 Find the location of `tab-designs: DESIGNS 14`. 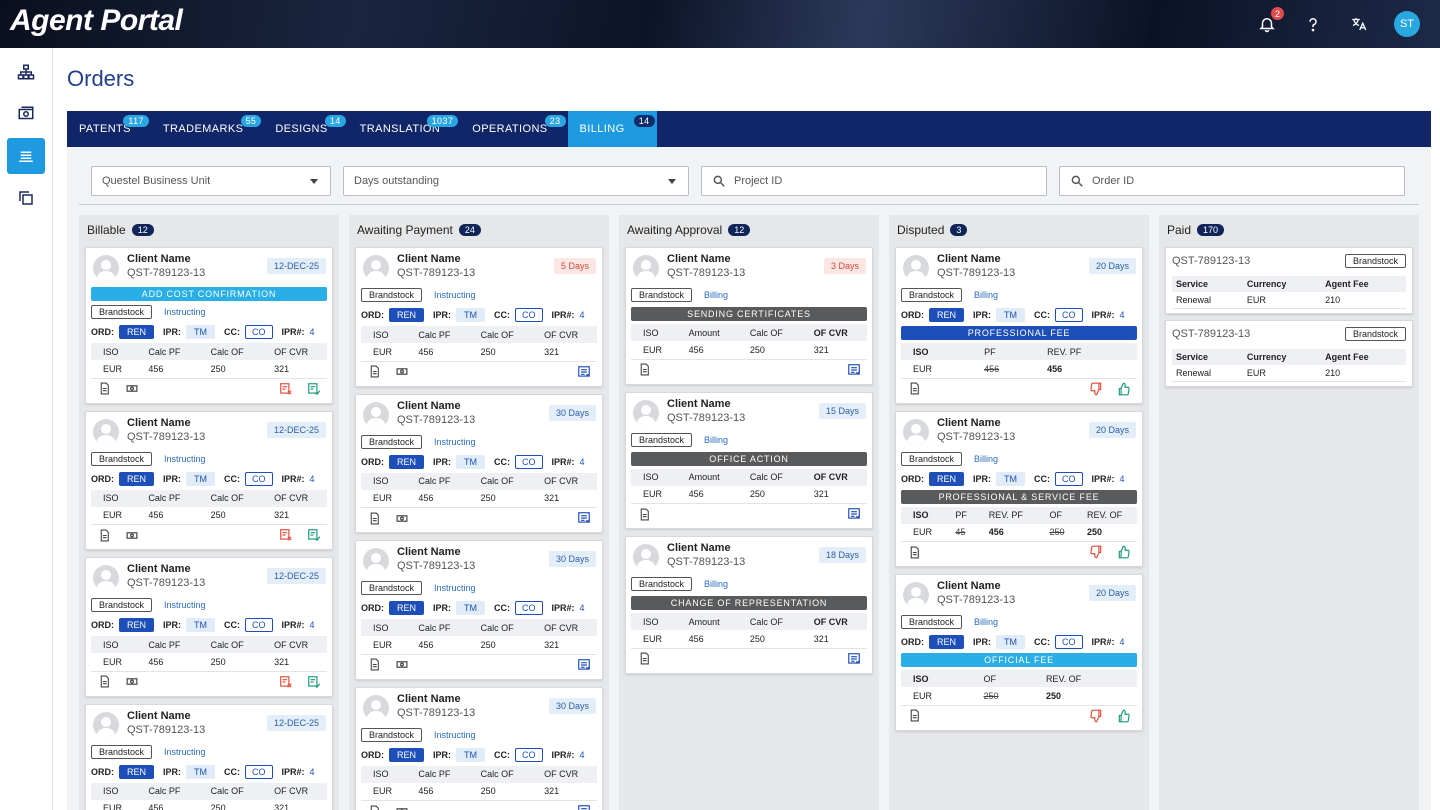

tab-designs: DESIGNS 14 is located at coordinates (304, 129).